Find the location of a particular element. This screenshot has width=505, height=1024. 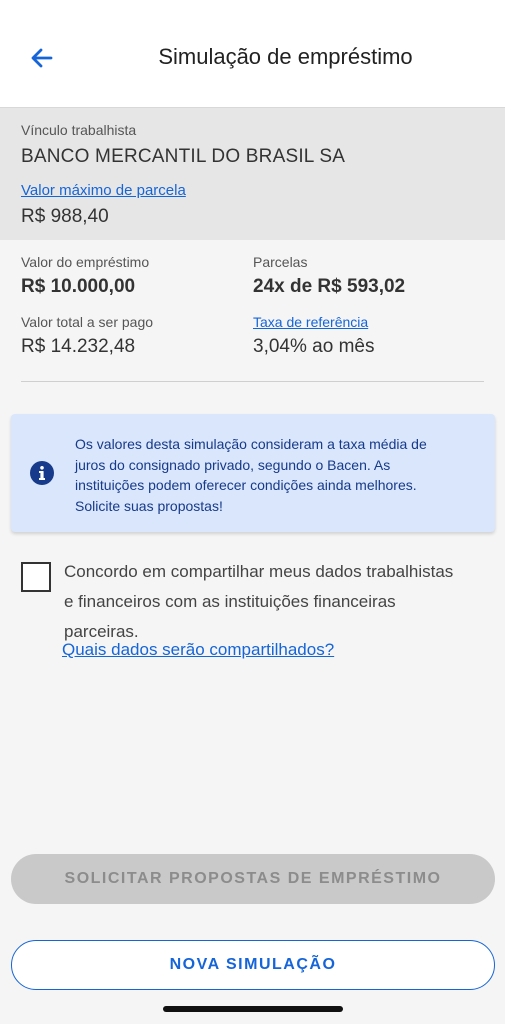

reference-rate-value: 3,04% ao mês is located at coordinates (314, 346).